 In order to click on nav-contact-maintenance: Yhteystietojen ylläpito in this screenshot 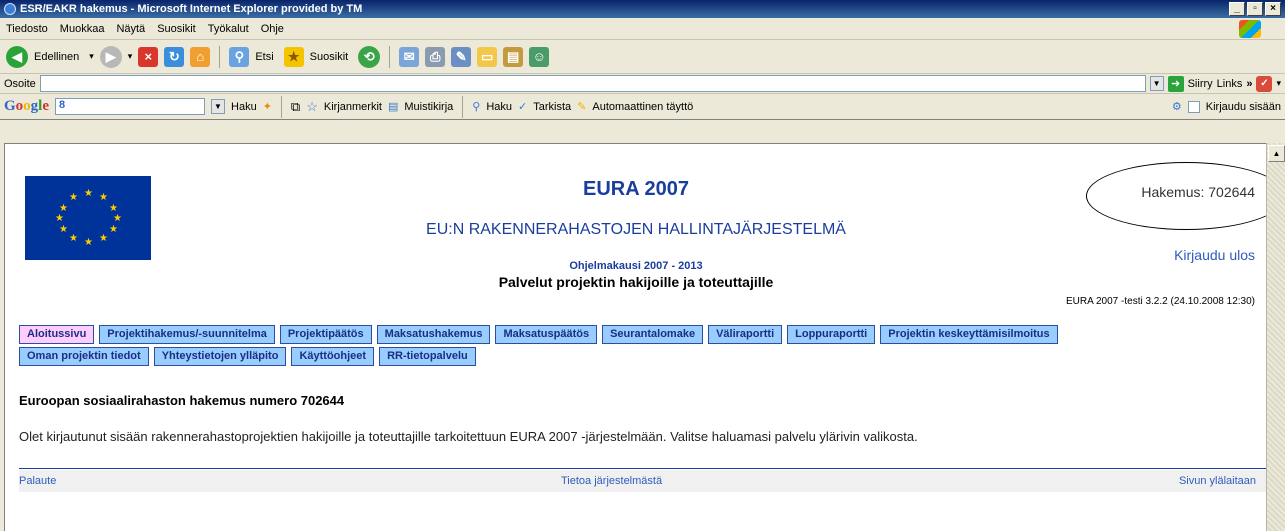, I will do `click(220, 356)`.